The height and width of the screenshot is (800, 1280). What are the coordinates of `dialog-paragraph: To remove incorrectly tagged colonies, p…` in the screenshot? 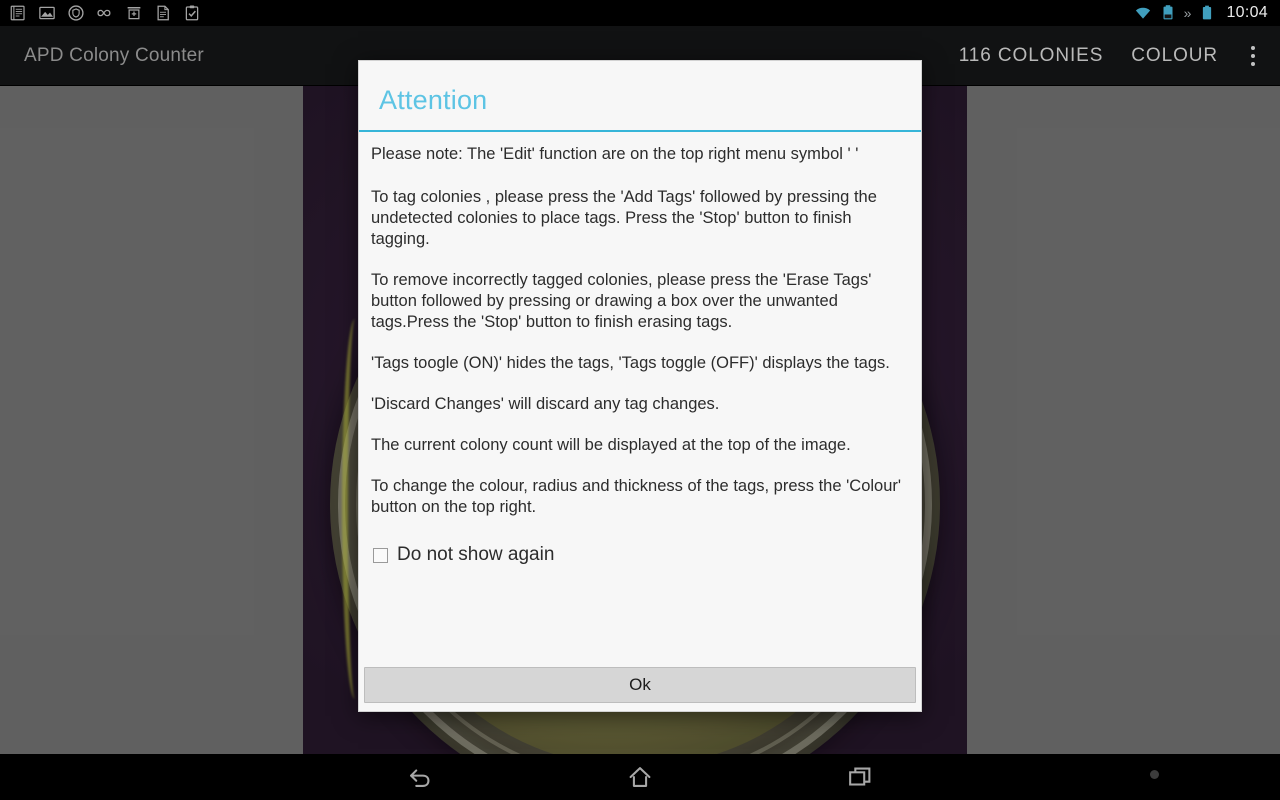 It's located at (621, 301).